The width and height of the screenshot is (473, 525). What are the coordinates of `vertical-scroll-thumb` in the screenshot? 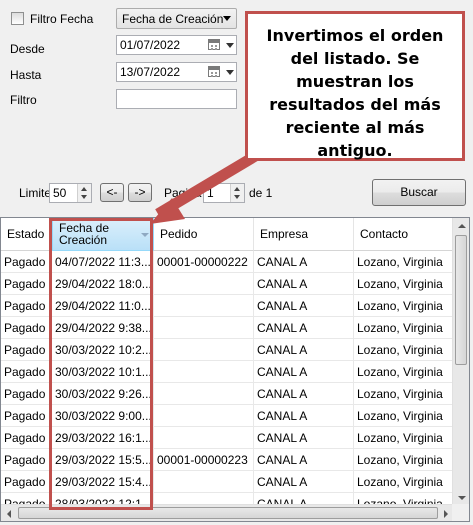 It's located at (461, 300).